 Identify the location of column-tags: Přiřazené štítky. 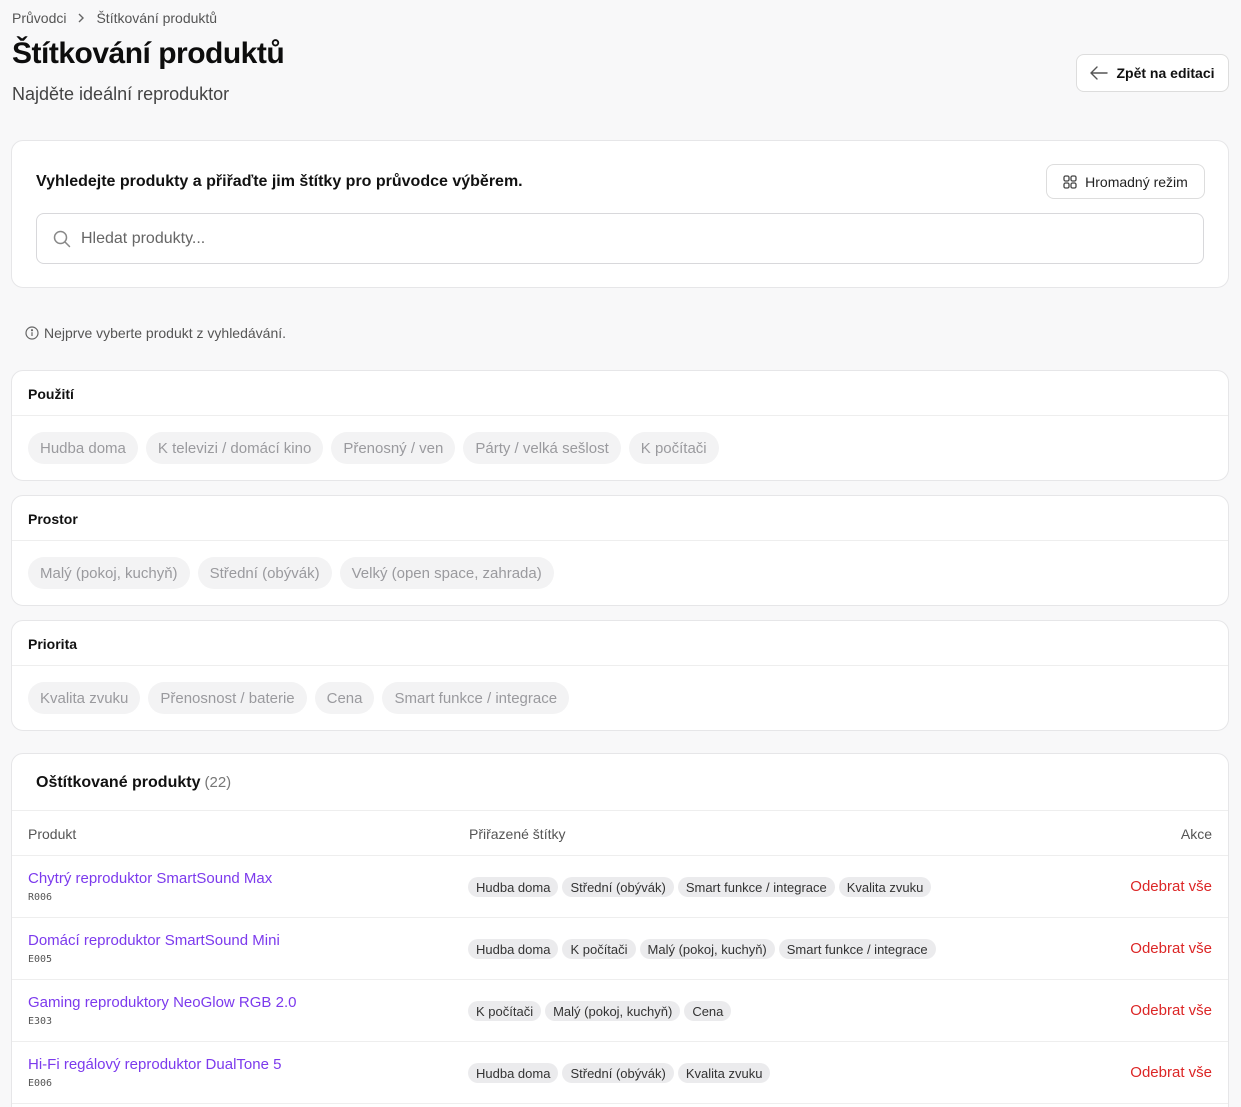
(517, 834).